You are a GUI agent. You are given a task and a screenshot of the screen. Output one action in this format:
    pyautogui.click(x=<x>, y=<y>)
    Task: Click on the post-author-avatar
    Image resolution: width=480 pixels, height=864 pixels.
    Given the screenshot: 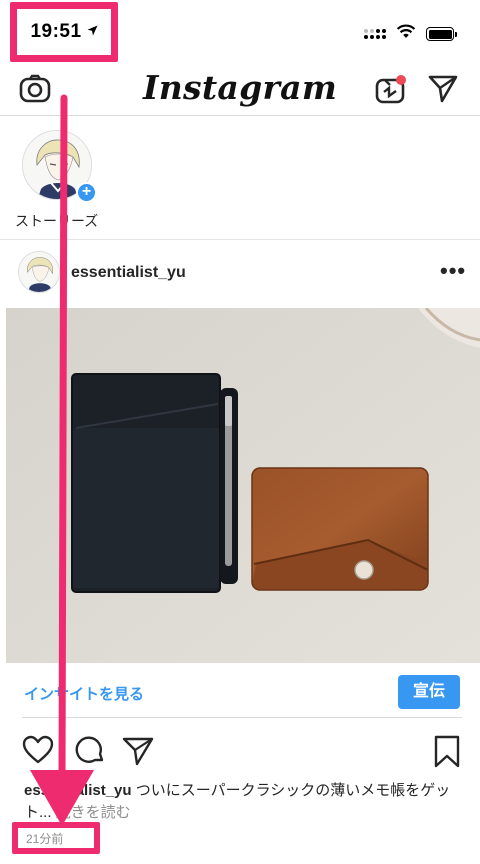 What is the action you would take?
    pyautogui.click(x=39, y=272)
    